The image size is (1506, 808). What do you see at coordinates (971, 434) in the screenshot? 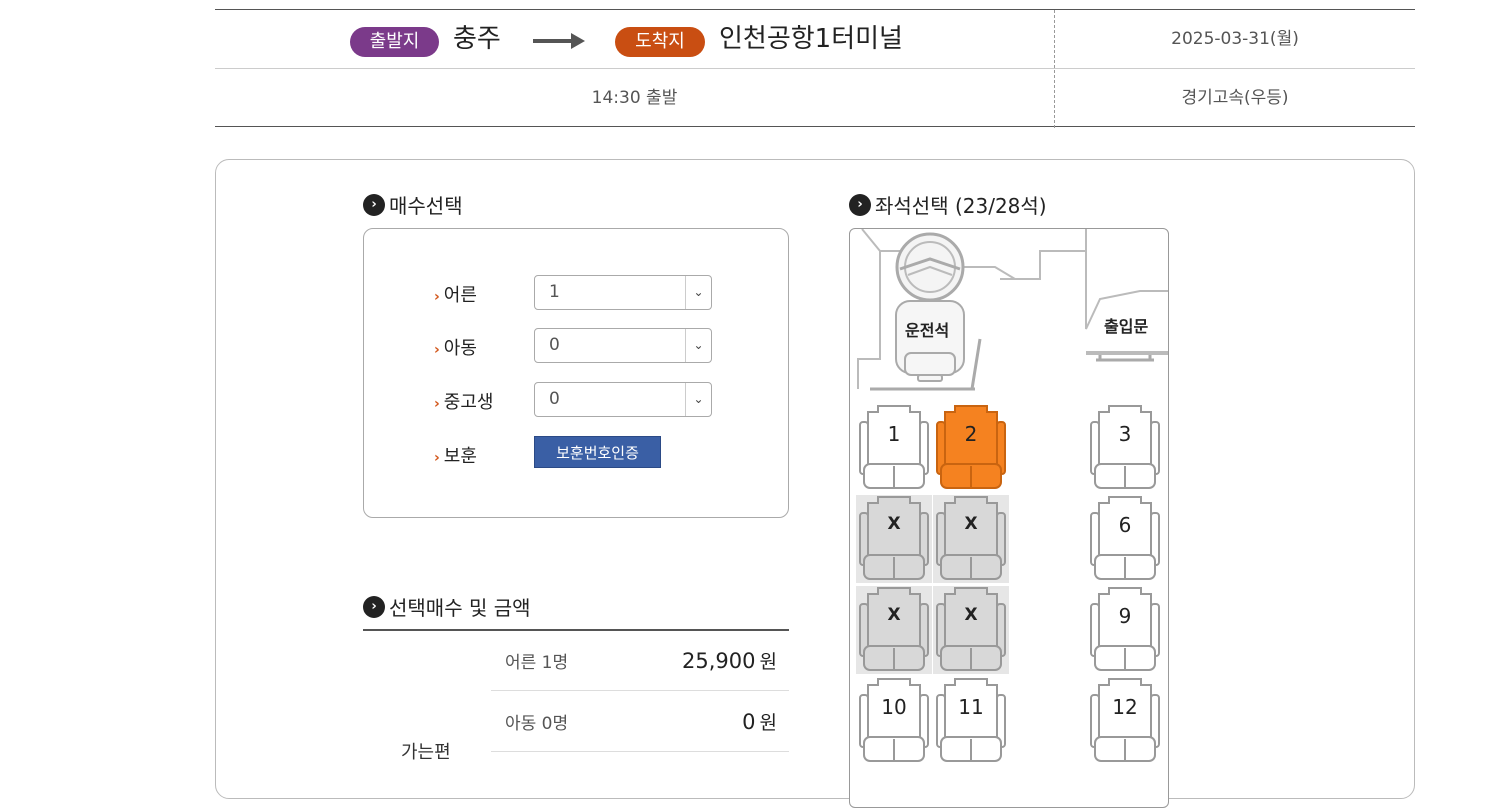
I see `seat-number: 2` at bounding box center [971, 434].